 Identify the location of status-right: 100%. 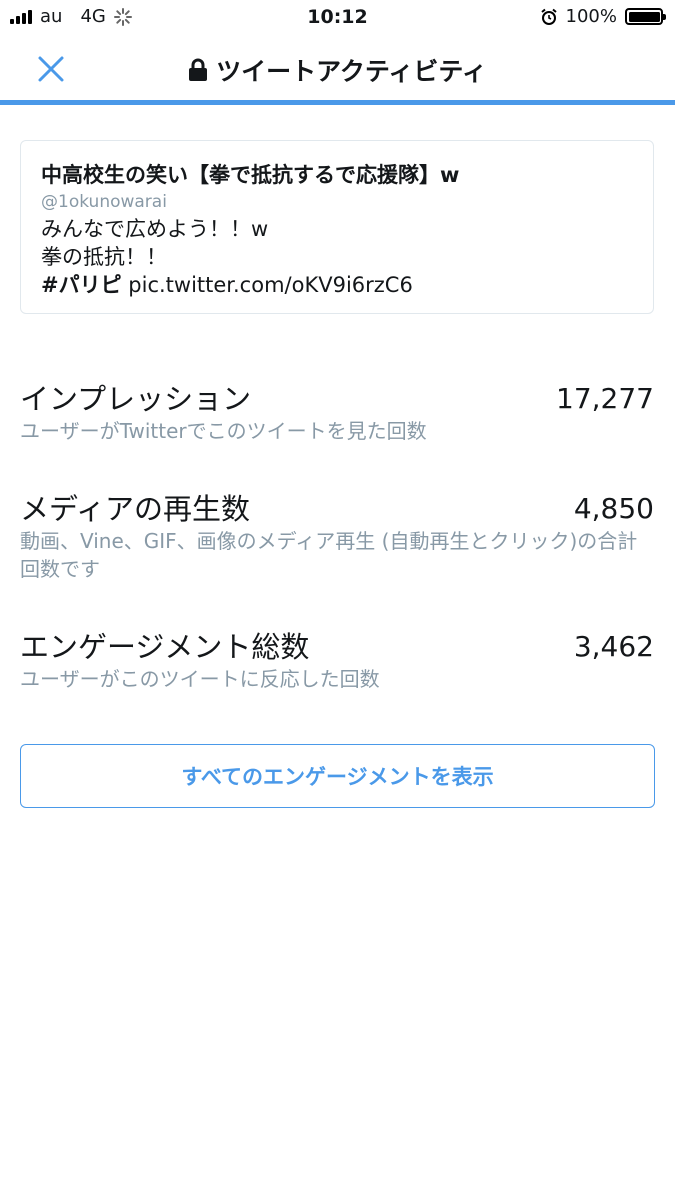
(603, 16).